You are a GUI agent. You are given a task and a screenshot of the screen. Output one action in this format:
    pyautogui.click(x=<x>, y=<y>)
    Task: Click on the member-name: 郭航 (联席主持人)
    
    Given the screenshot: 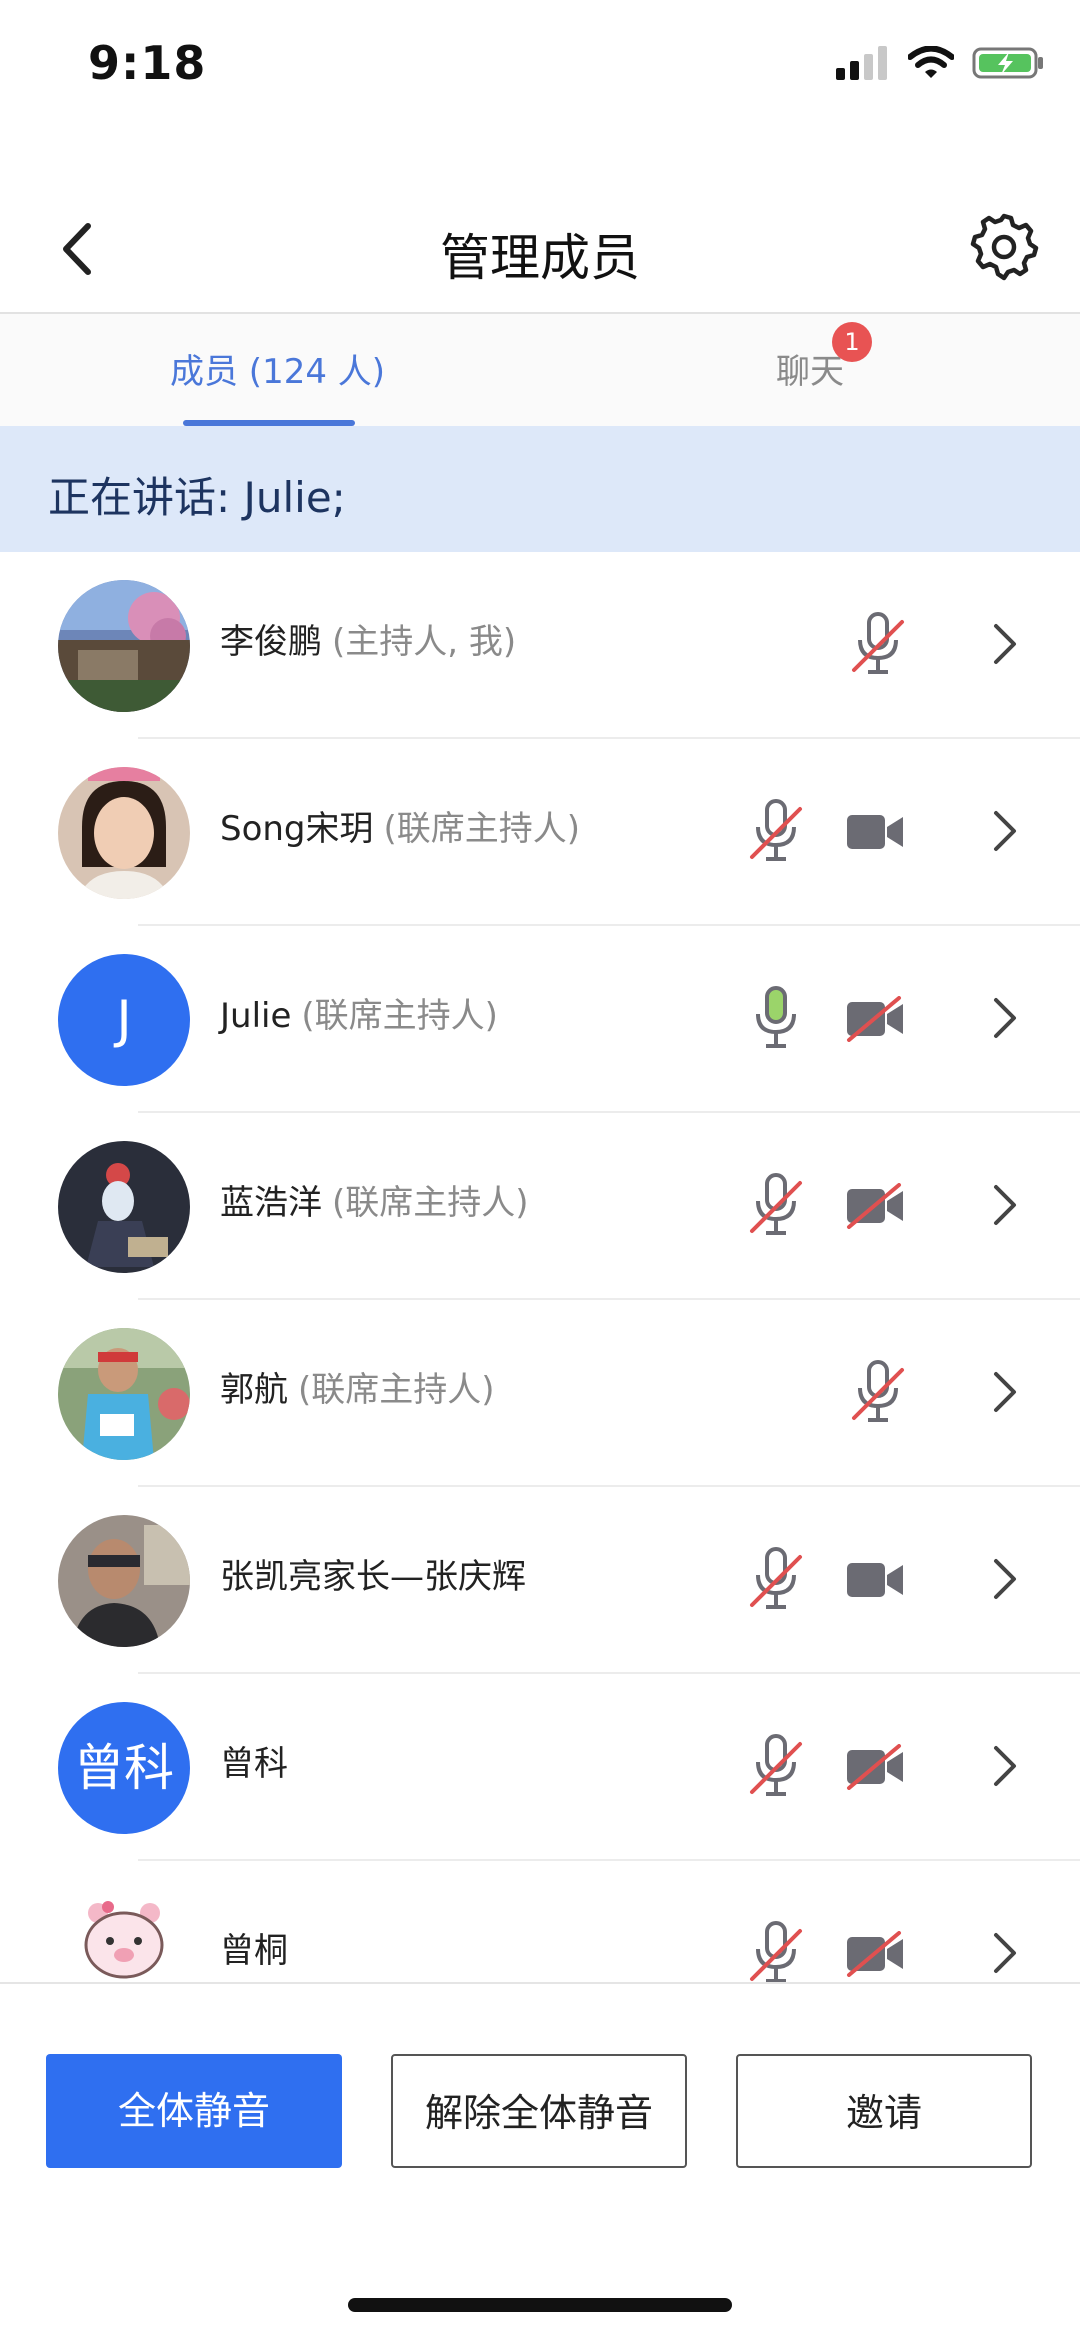 What is the action you would take?
    pyautogui.click(x=357, y=1390)
    